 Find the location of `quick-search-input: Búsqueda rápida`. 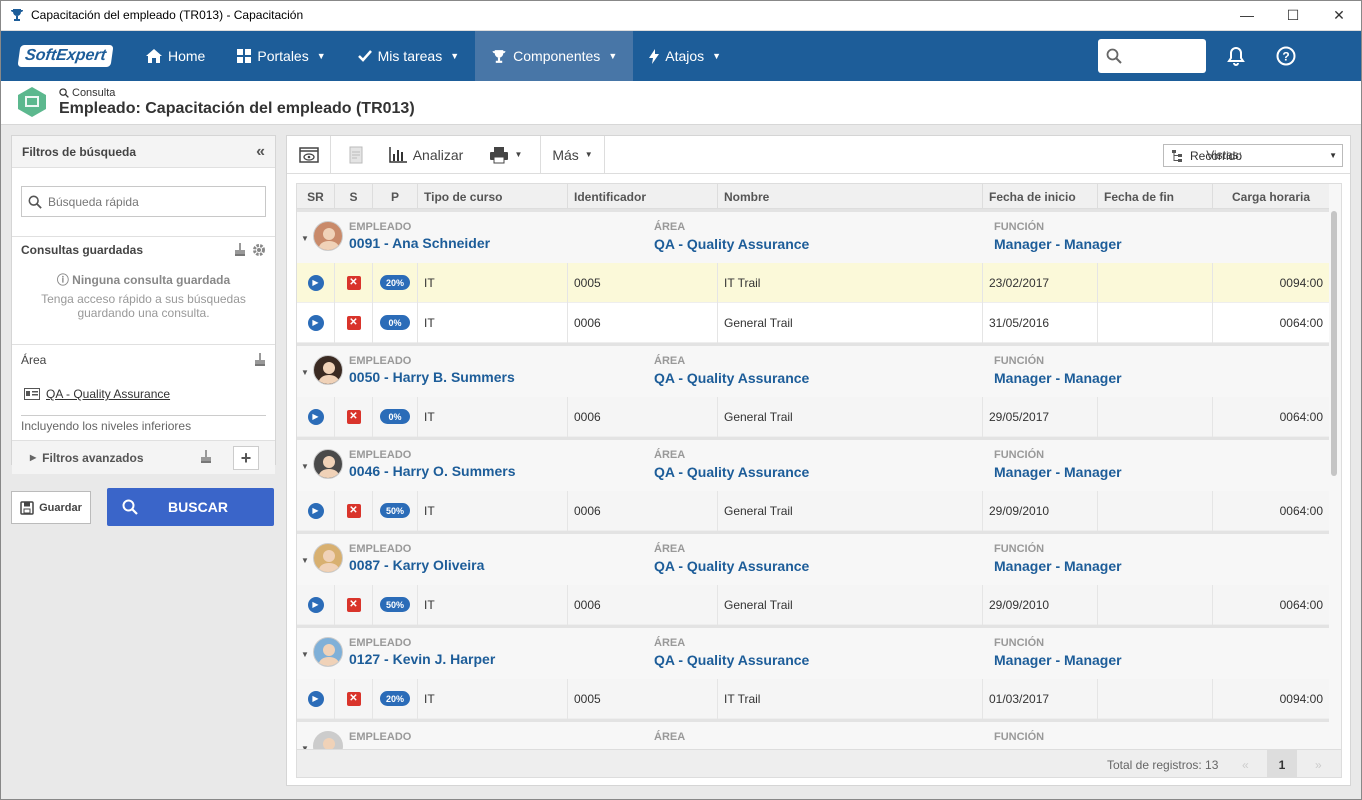

quick-search-input: Búsqueda rápida is located at coordinates (143, 201).